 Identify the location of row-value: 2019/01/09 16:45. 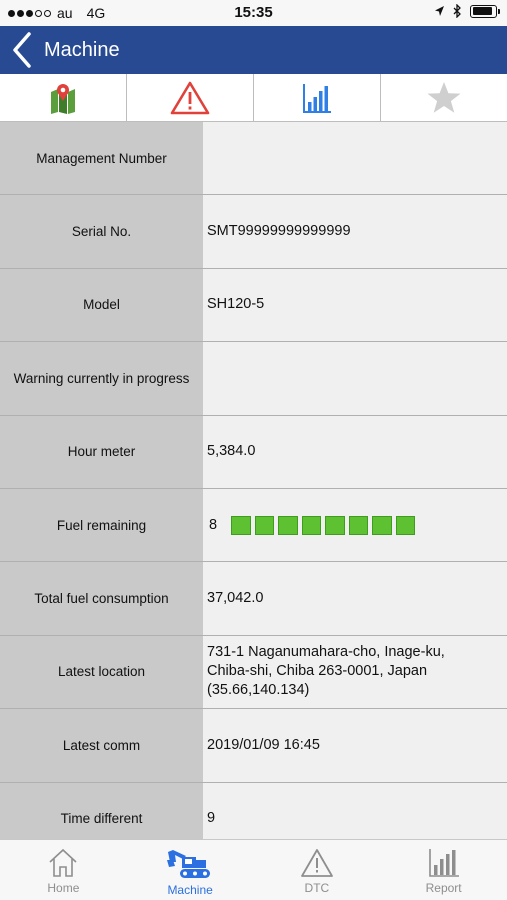
(355, 745).